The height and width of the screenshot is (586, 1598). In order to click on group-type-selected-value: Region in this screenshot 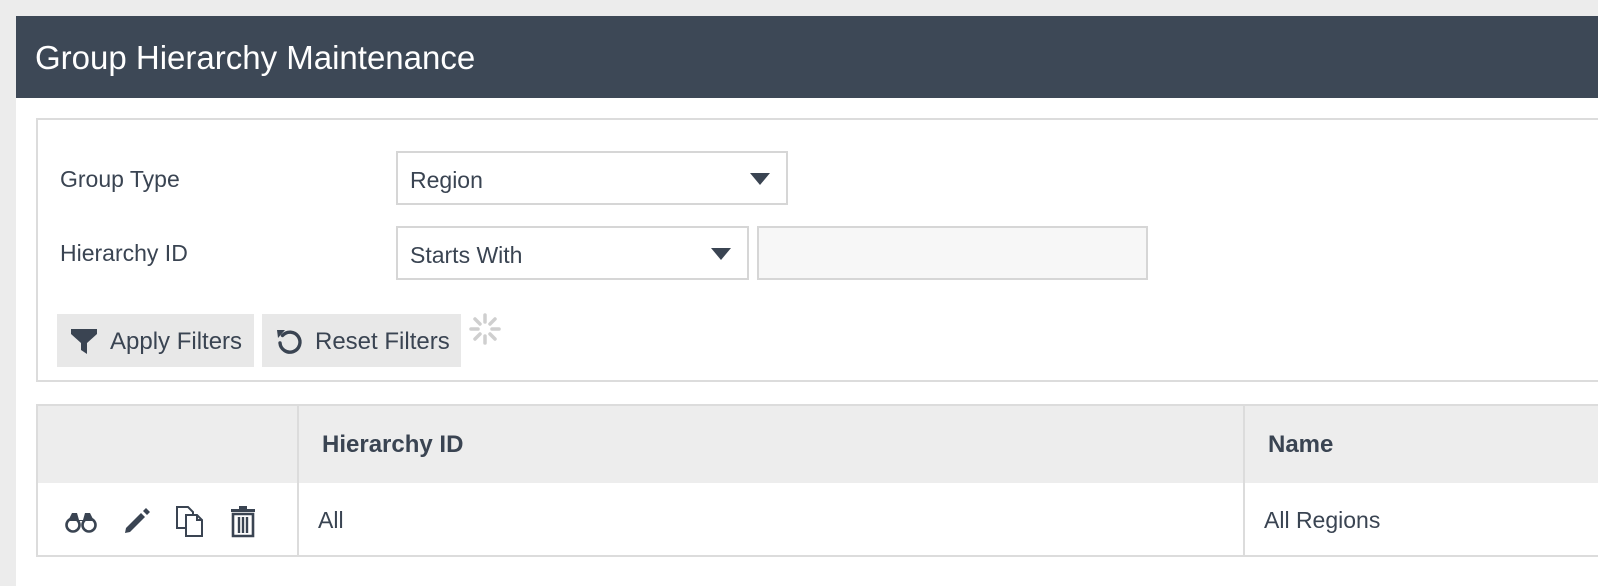, I will do `click(446, 180)`.